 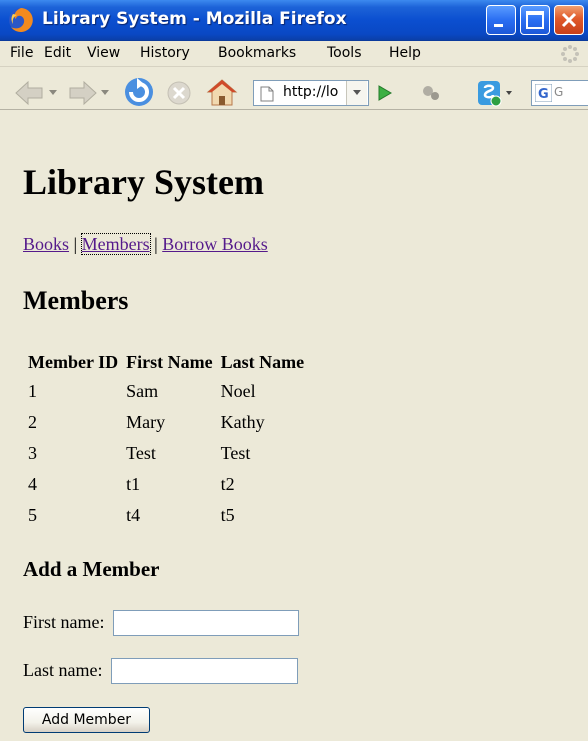 I want to click on skype-icon, so click(x=495, y=94).